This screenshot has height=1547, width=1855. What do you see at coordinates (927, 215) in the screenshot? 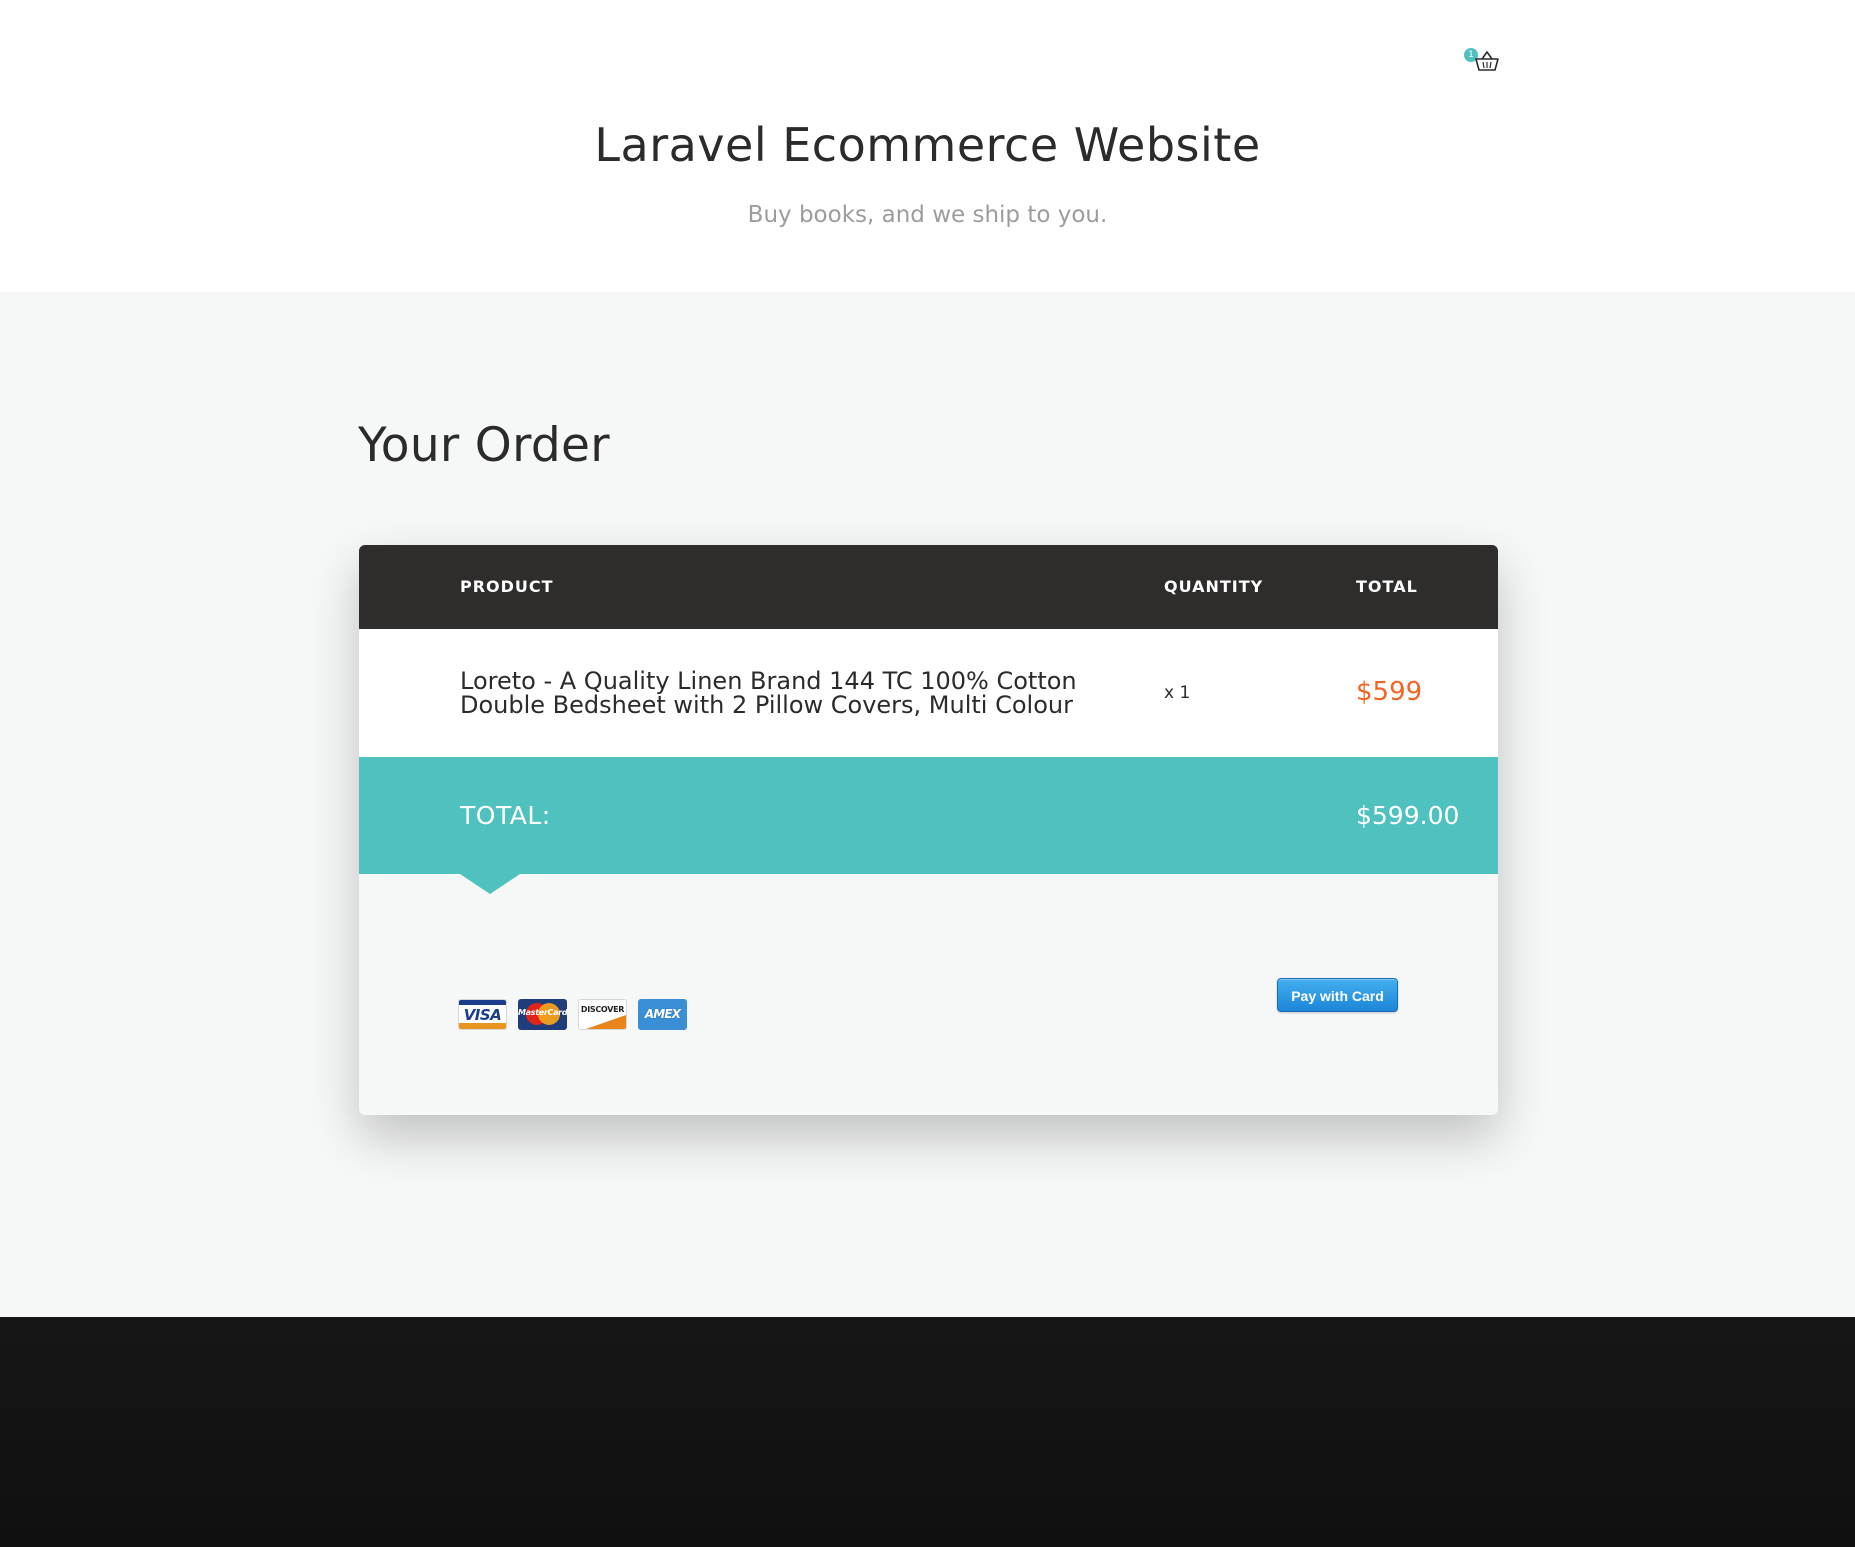
I see `site-subtitle: Buy books, and we ship to you.` at bounding box center [927, 215].